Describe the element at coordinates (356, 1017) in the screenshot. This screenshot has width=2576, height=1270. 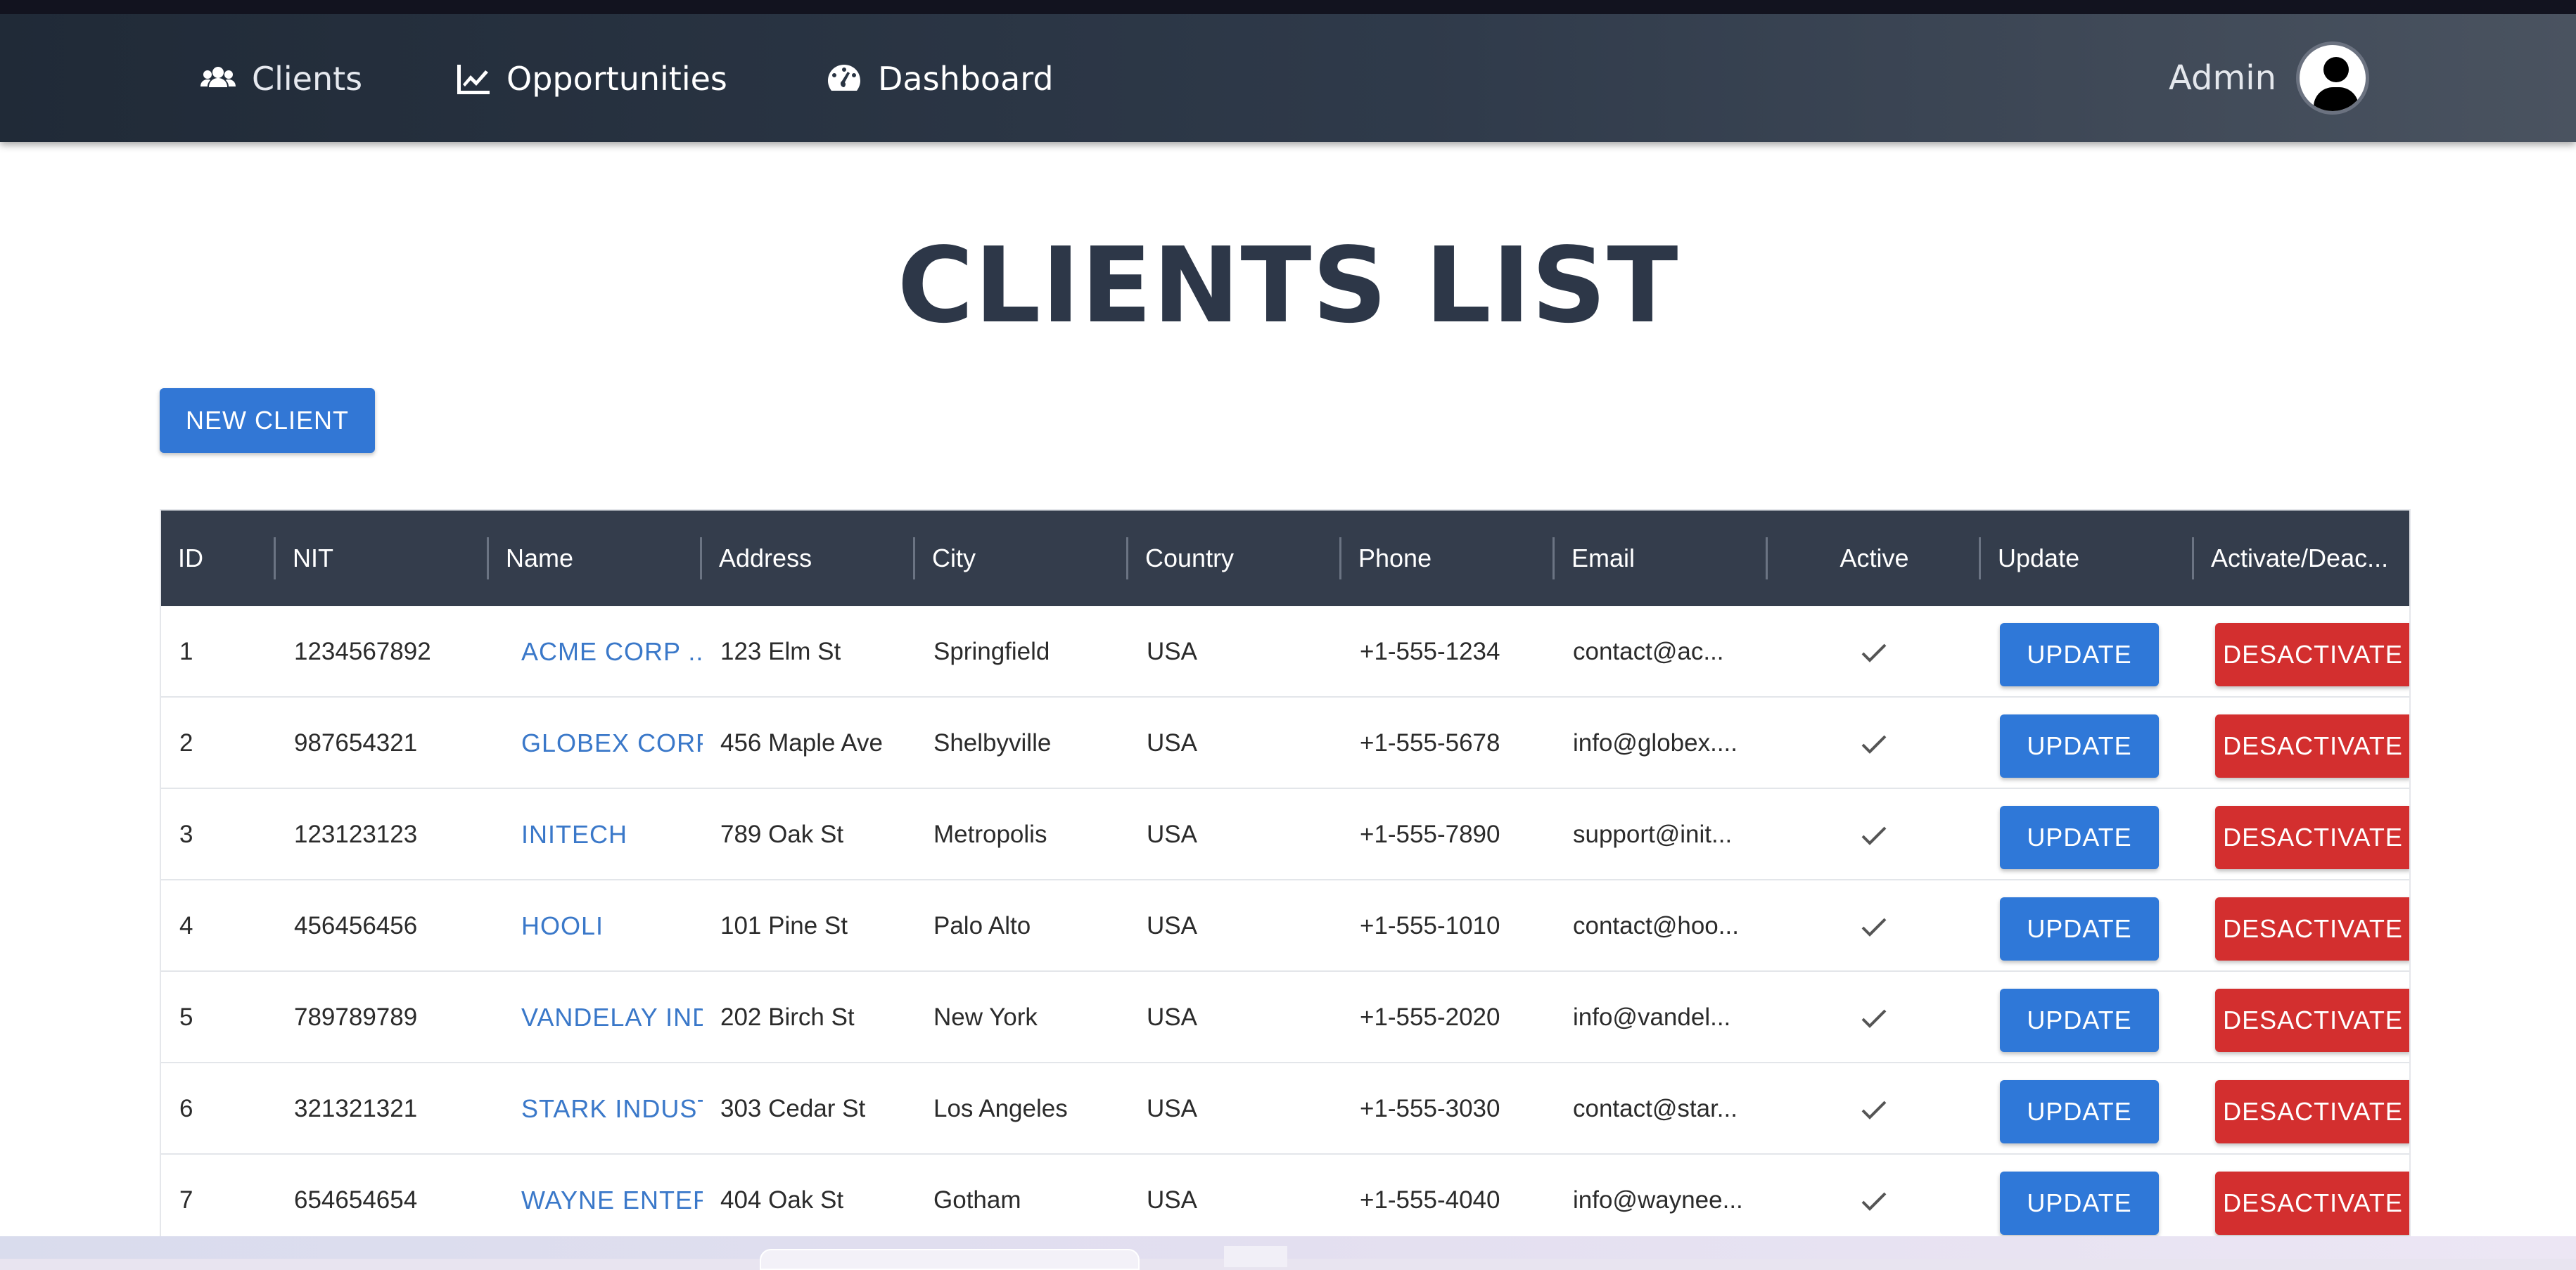
I see `cell-nit: 789789789` at that location.